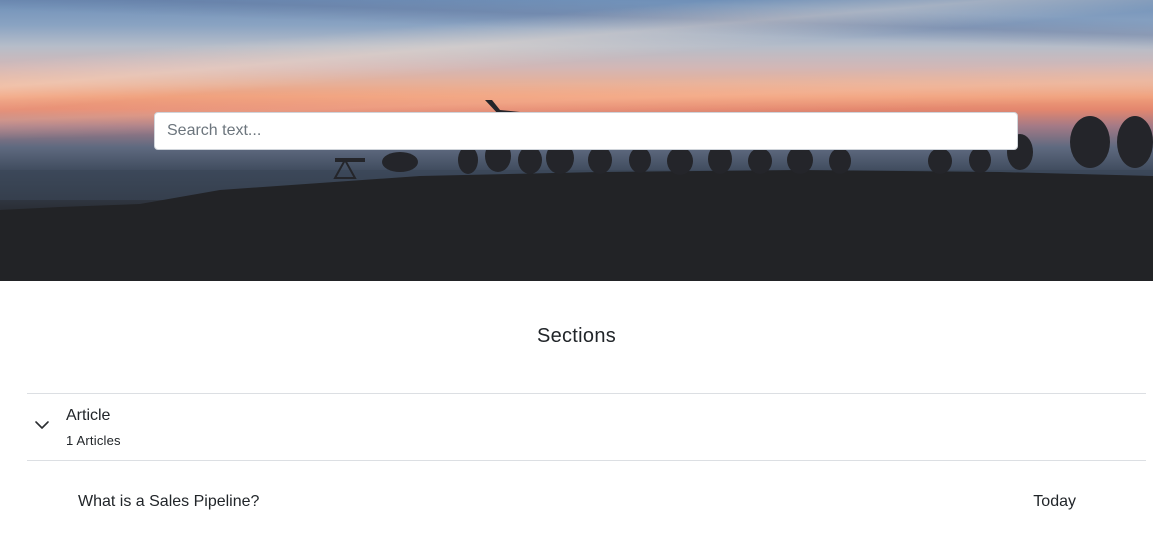 This screenshot has height=543, width=1153. I want to click on section-header-article: Article 1 Articles, so click(586, 427).